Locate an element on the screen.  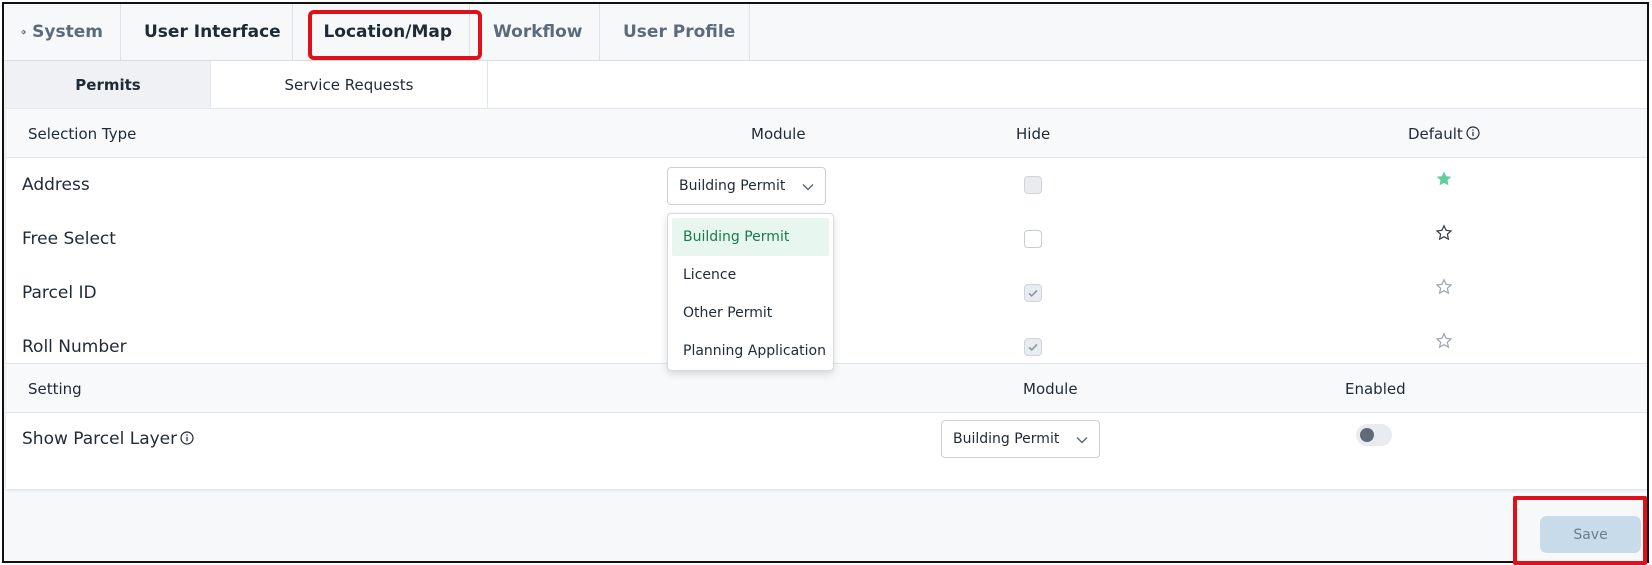
tab-workflow-label: Workflow is located at coordinates (538, 32).